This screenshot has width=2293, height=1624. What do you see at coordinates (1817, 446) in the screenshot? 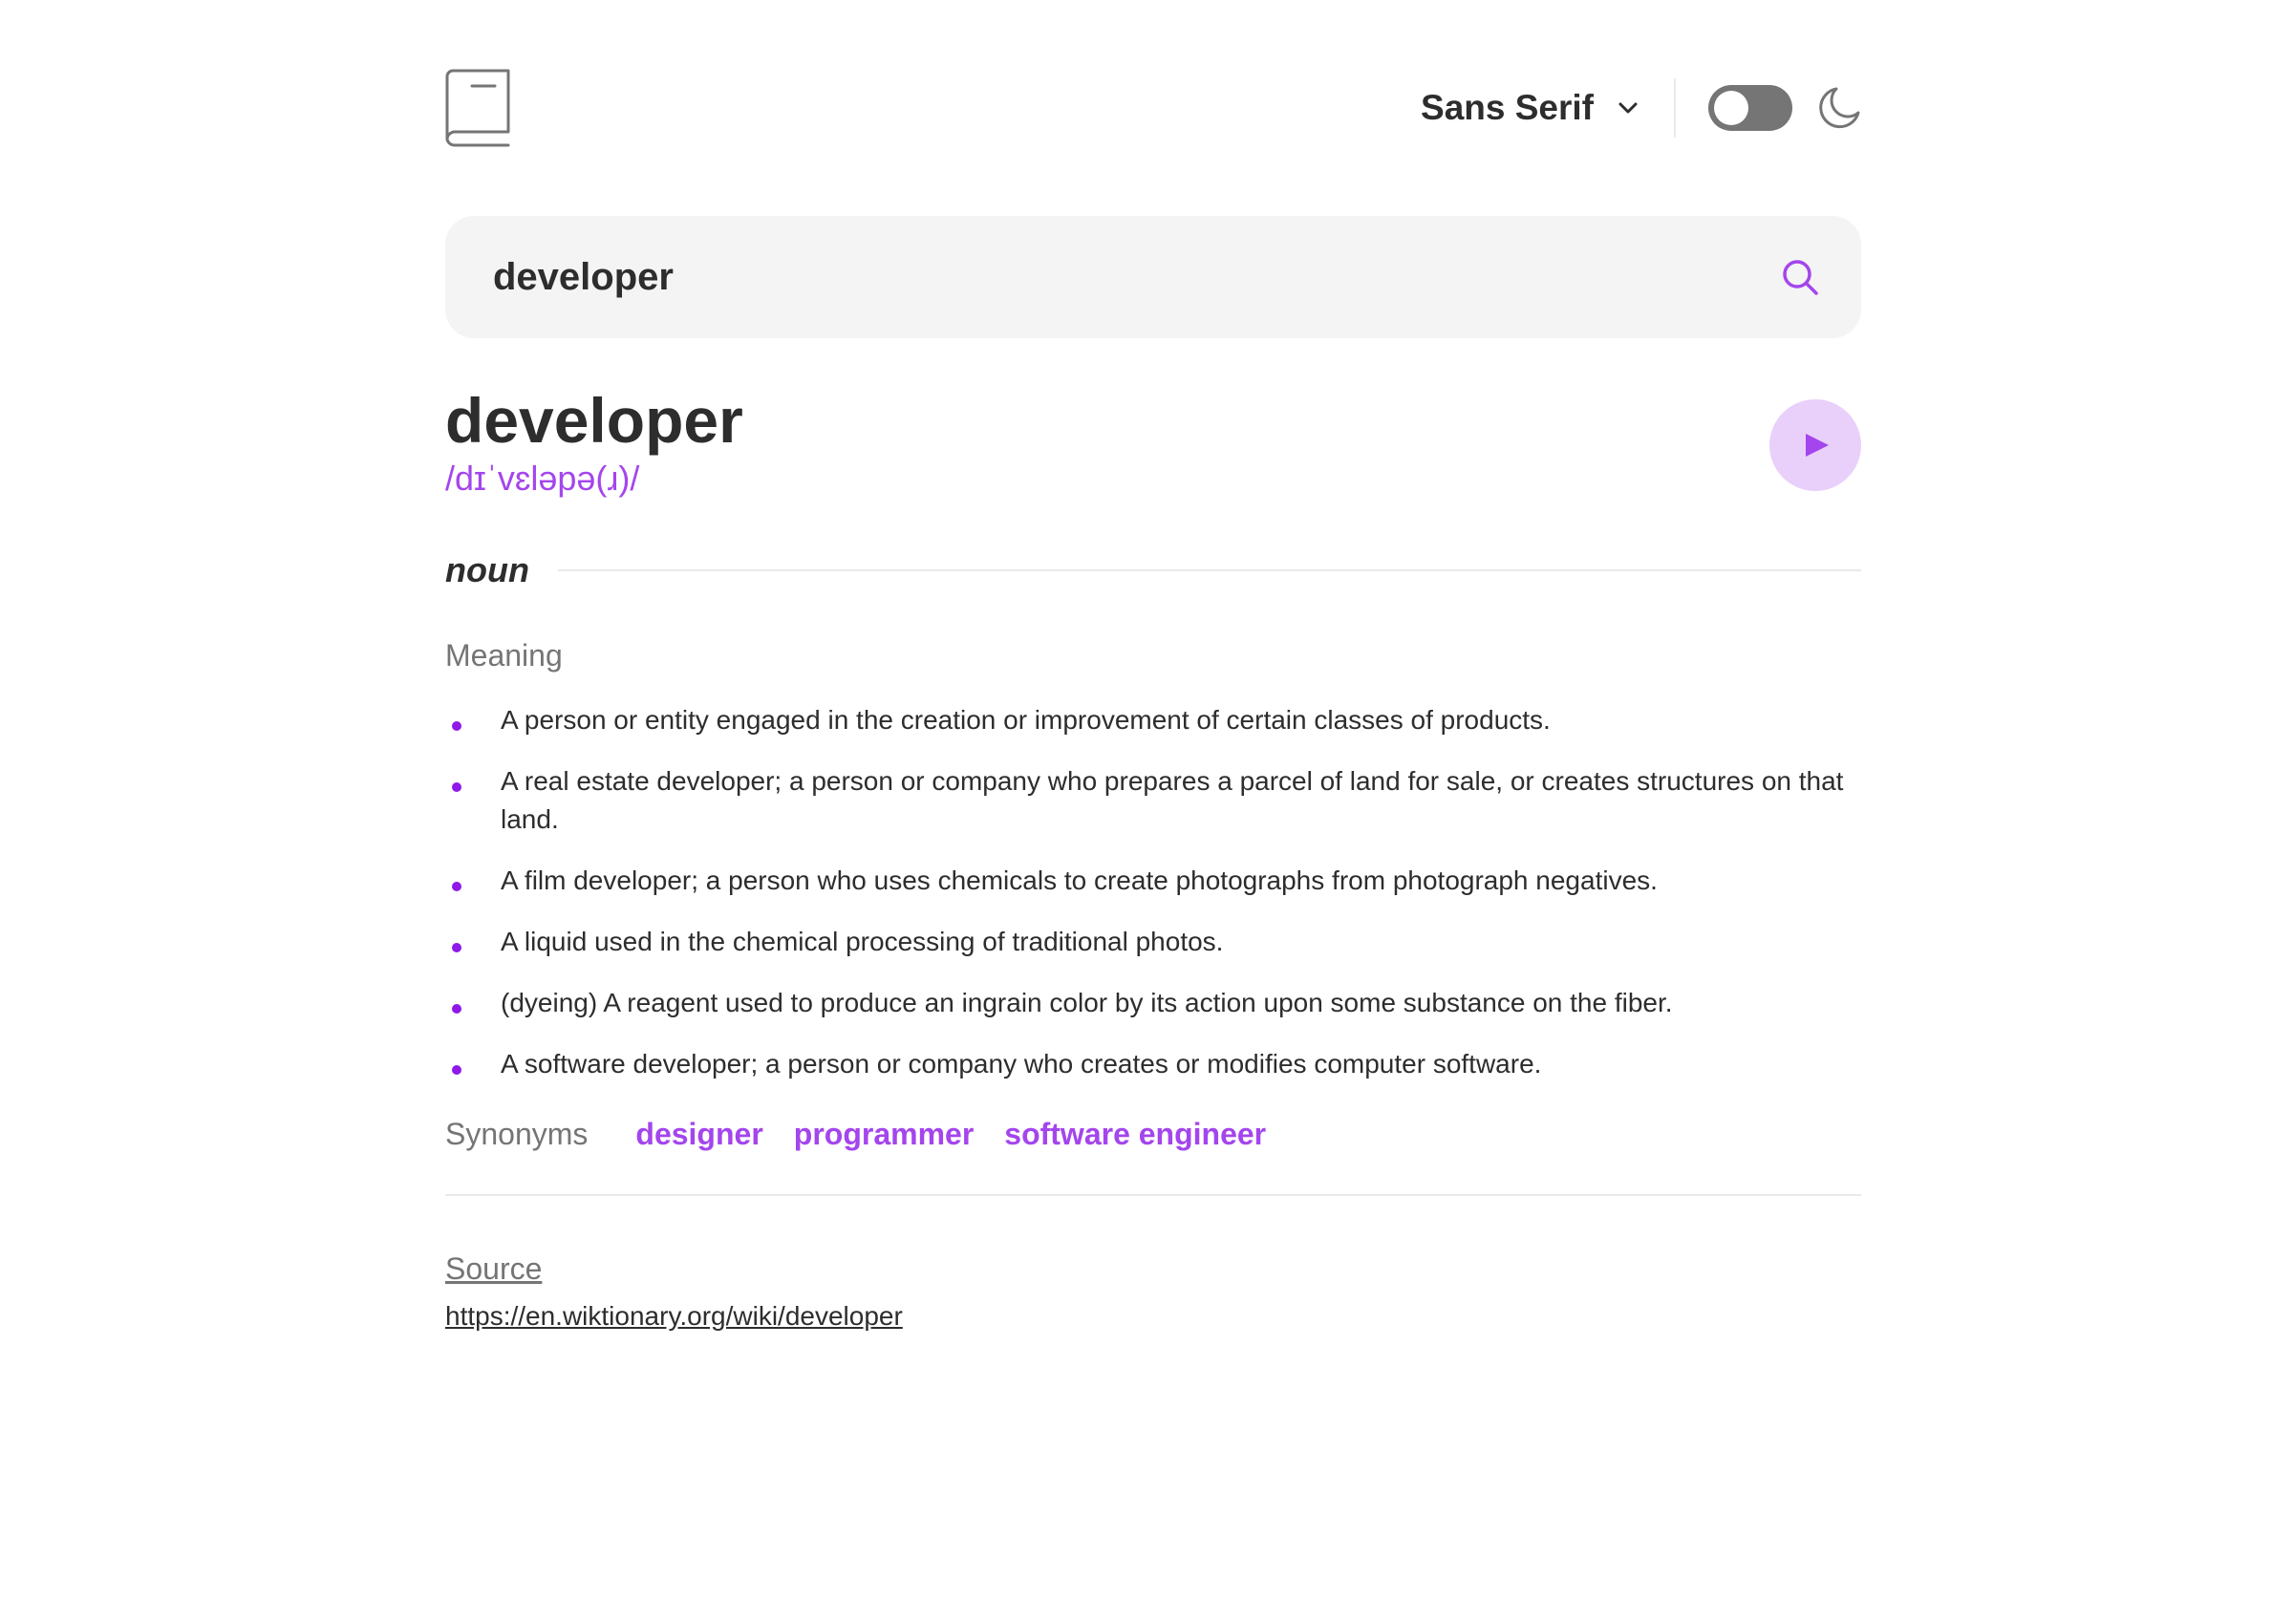
I see `play-icon` at bounding box center [1817, 446].